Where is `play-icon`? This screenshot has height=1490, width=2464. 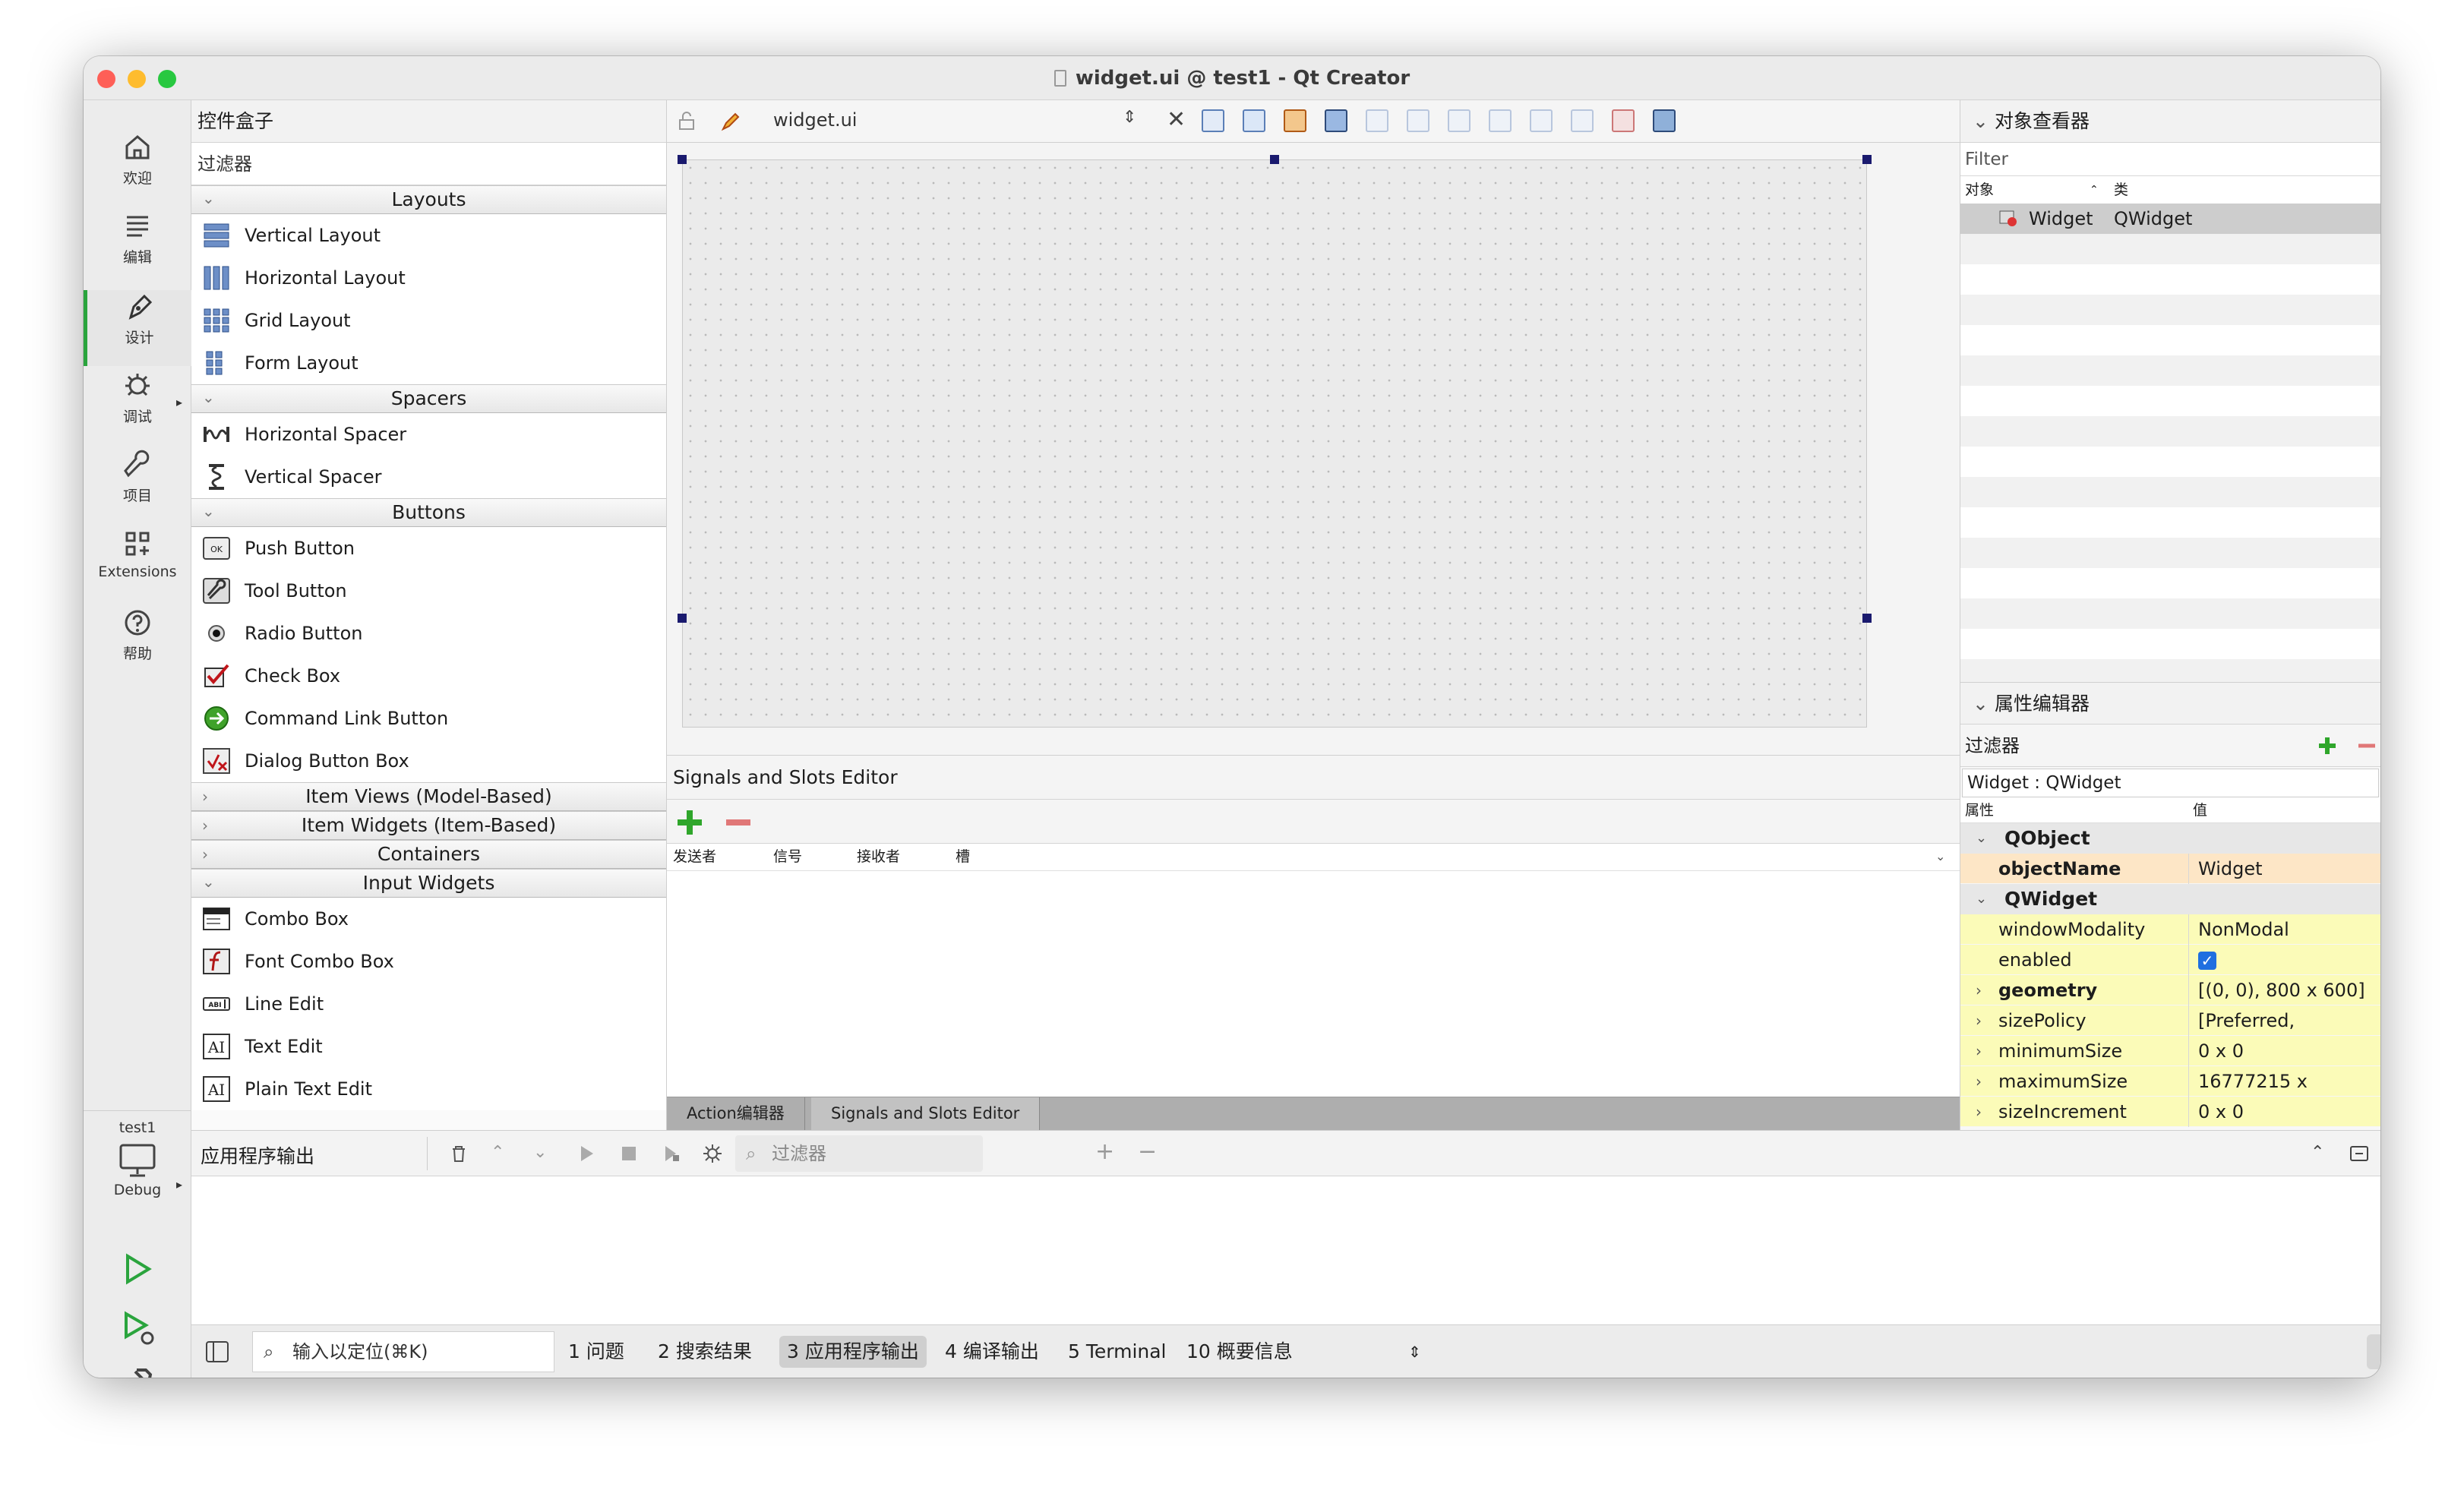
play-icon is located at coordinates (586, 1153).